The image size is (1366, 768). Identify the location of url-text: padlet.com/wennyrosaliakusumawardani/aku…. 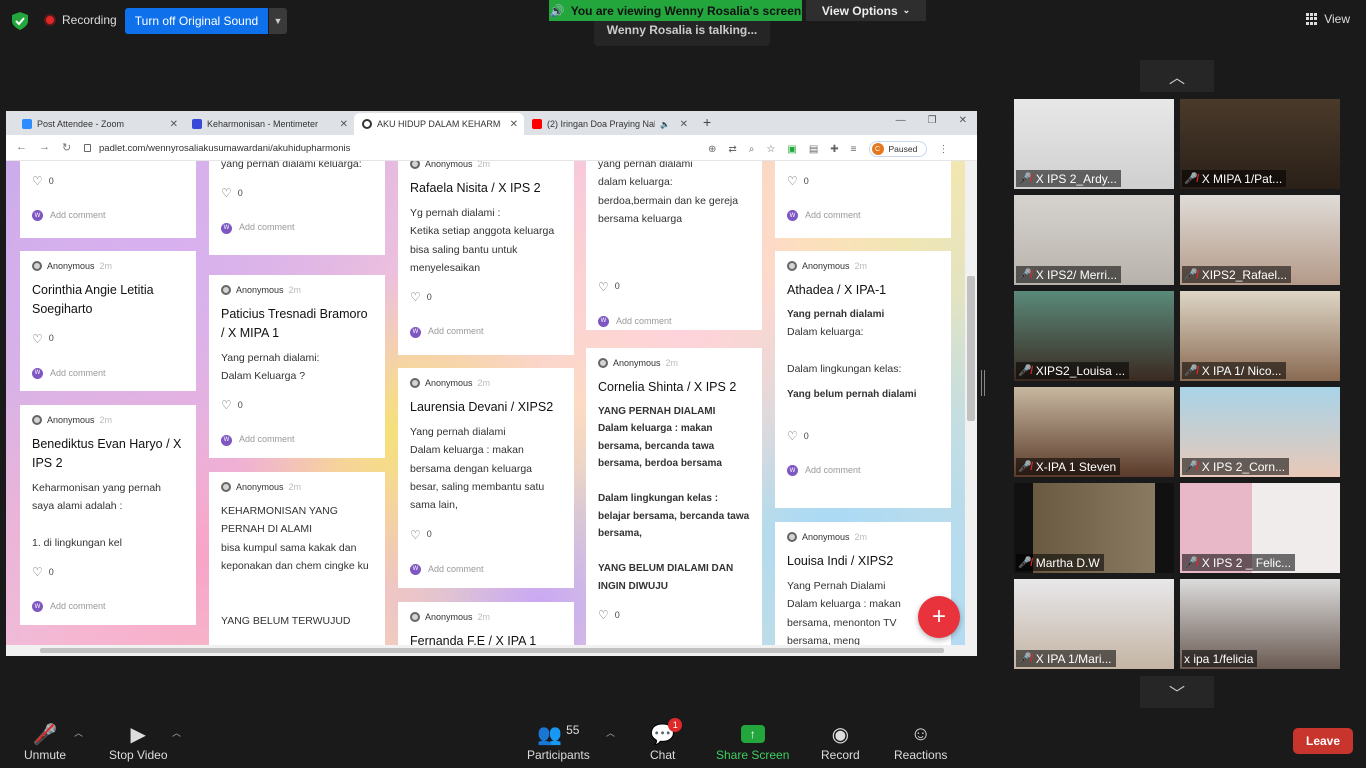
(224, 148).